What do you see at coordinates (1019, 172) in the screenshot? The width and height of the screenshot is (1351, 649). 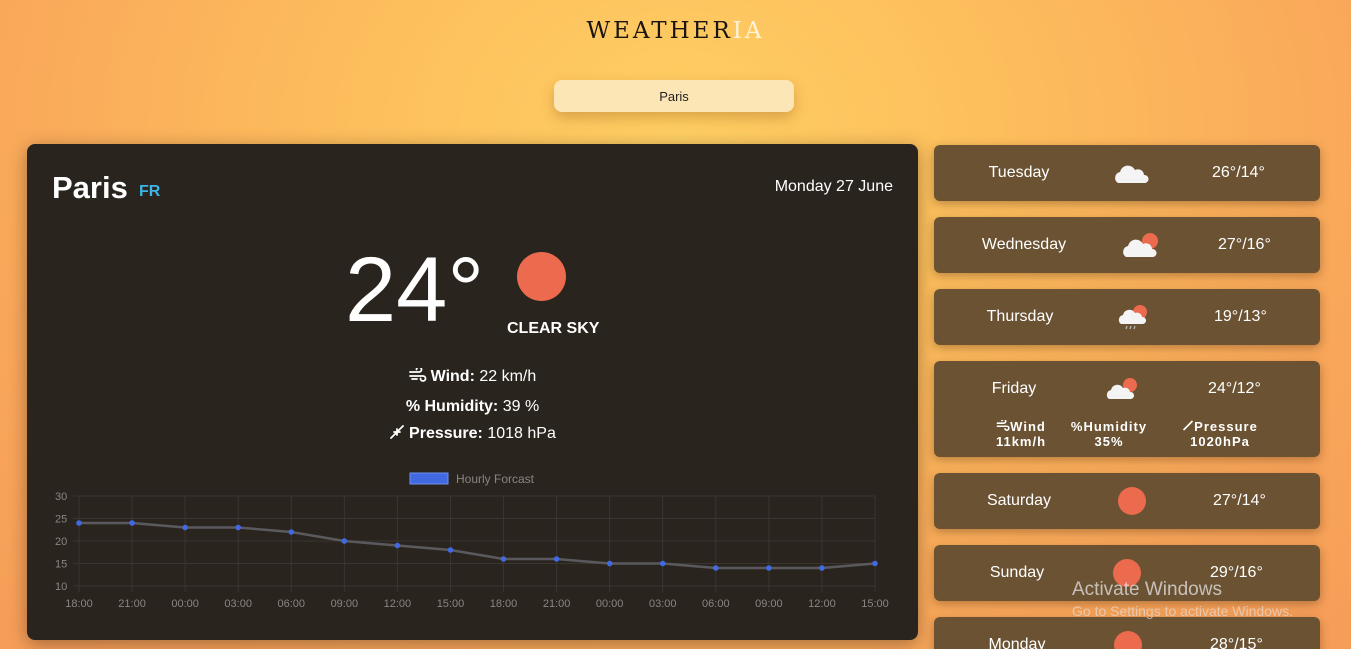 I see `forecast-day: Tuesday` at bounding box center [1019, 172].